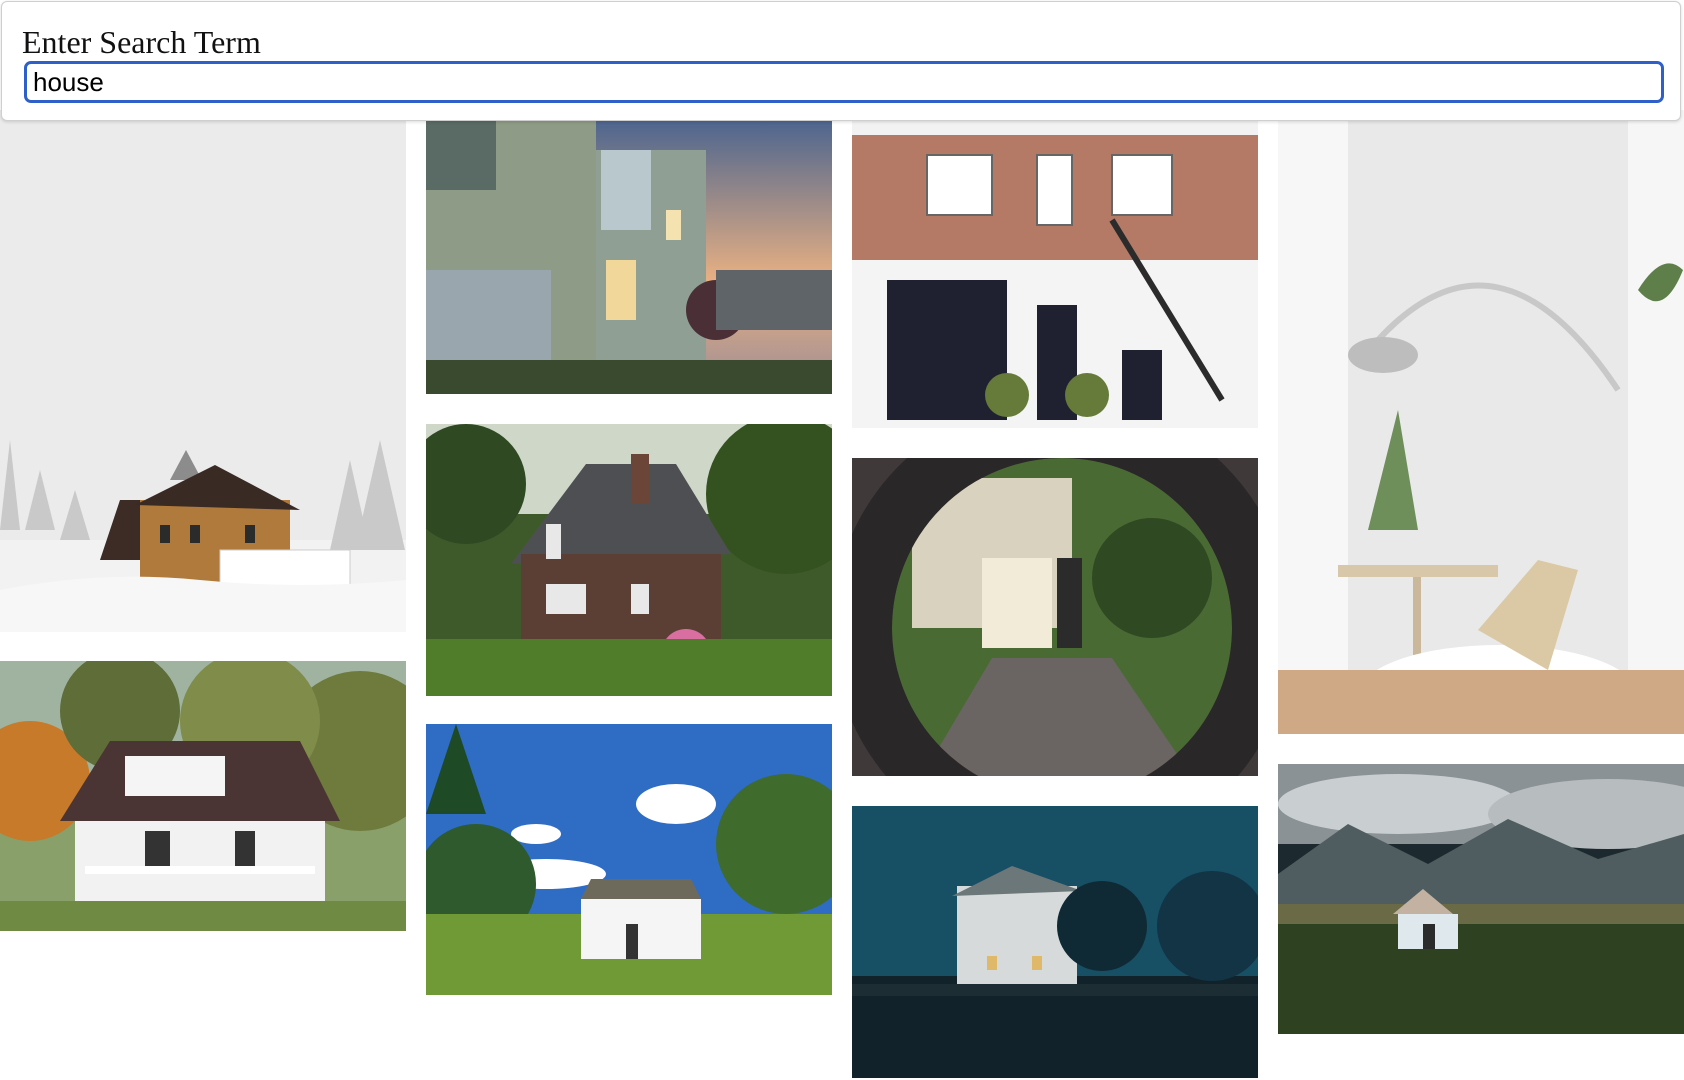 This screenshot has width=1684, height=1080. I want to click on house-at-night-photo, so click(1055, 942).